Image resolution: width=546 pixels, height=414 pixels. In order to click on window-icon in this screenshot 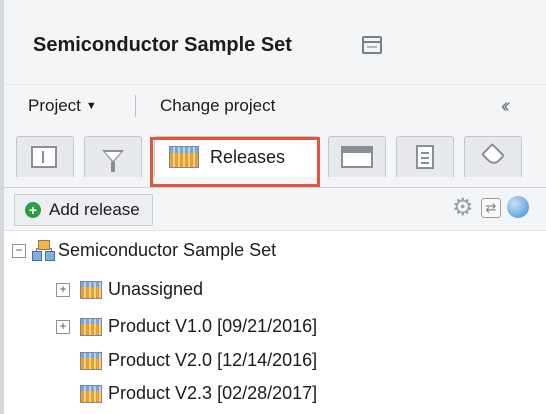, I will do `click(357, 157)`.